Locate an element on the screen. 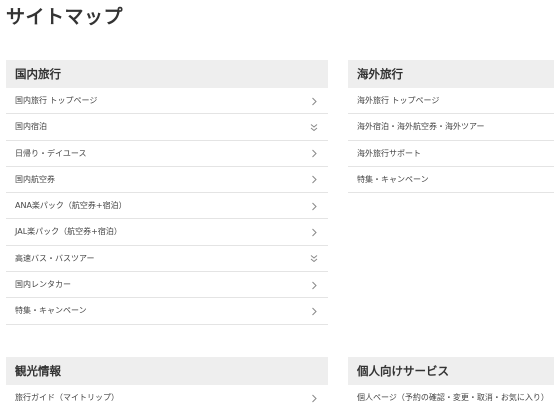 Image resolution: width=554 pixels, height=406 pixels. section-header-sightseeing-info: 観光情報 is located at coordinates (167, 371).